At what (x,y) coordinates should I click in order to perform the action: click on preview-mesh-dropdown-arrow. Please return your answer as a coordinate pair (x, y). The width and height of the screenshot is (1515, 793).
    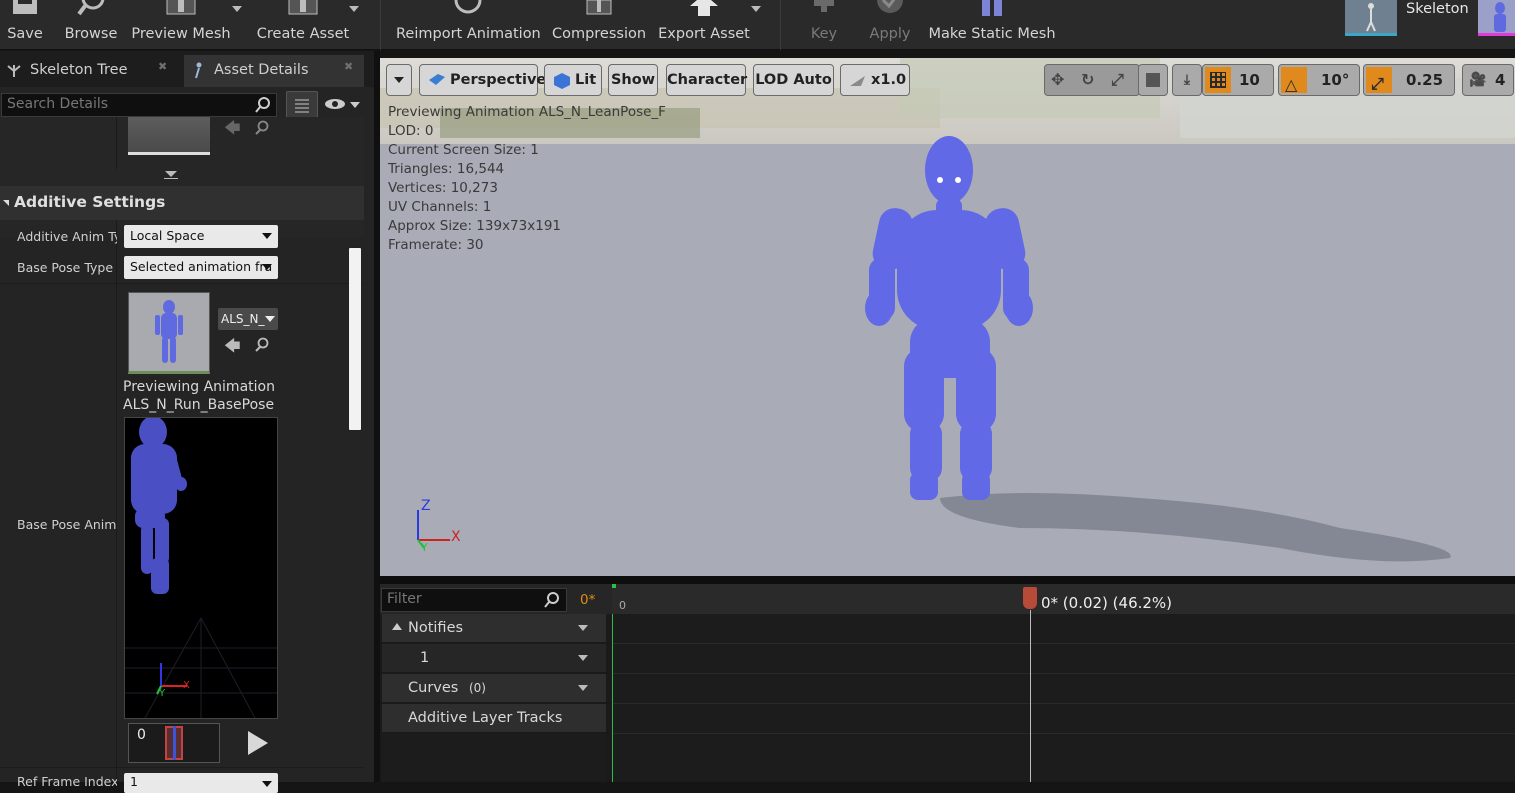
    Looking at the image, I should click on (237, 9).